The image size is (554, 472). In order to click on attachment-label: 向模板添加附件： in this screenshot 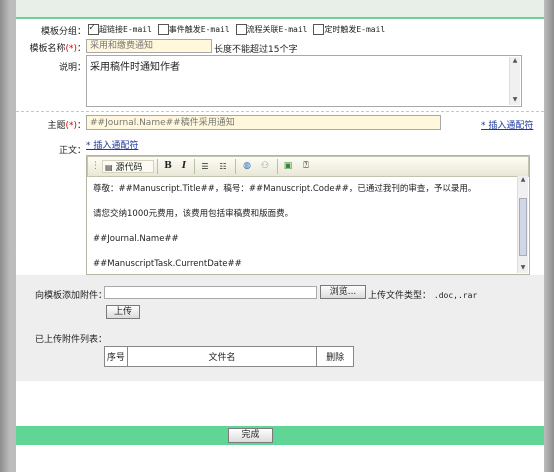, I will do `click(71, 296)`.